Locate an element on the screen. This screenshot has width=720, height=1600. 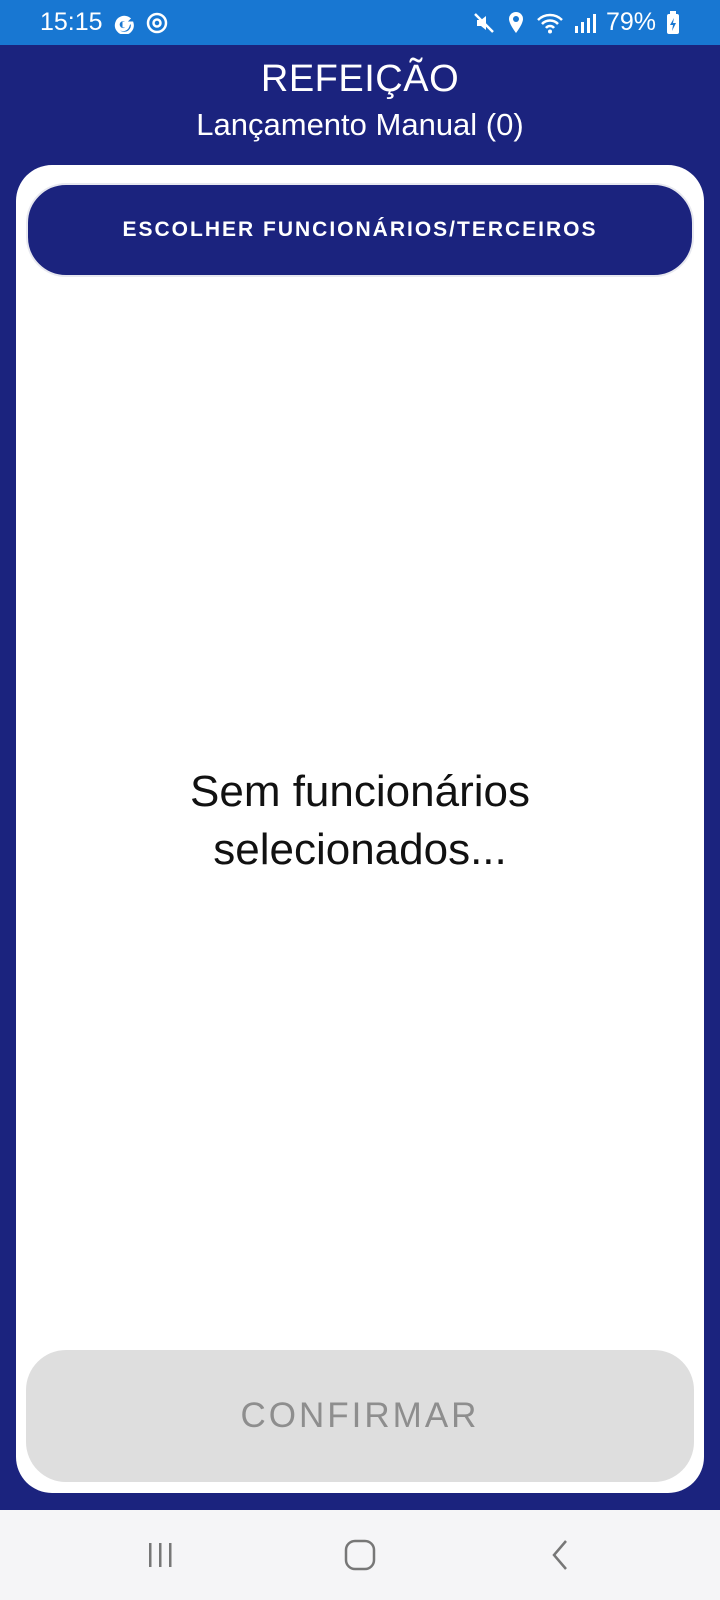
signal-icon is located at coordinates (585, 23).